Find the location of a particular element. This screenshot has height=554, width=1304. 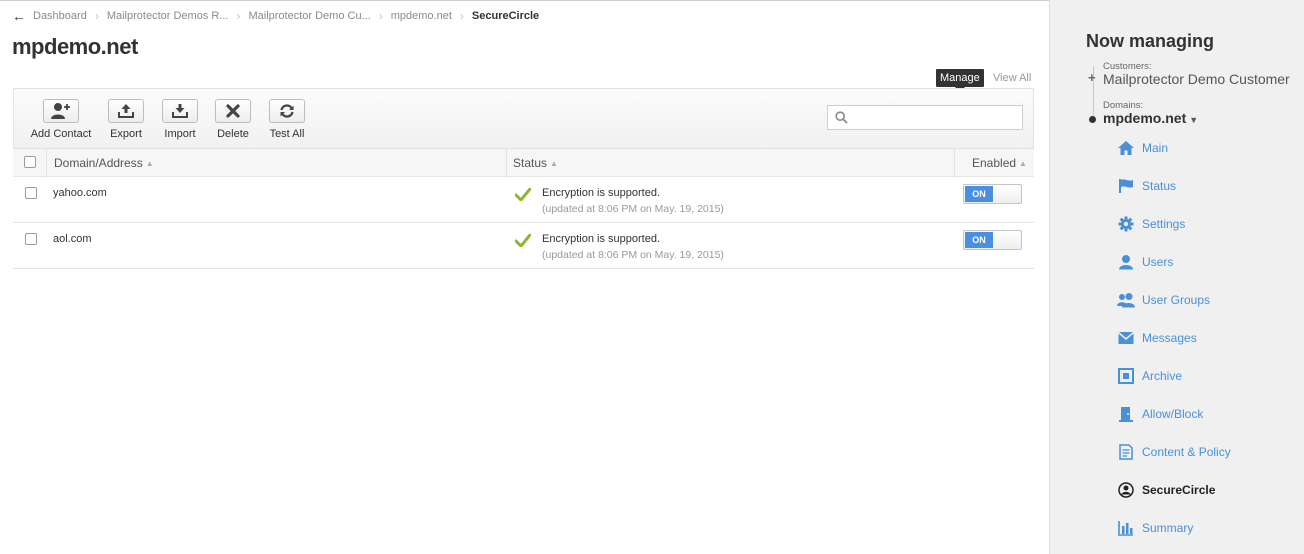

plus-icon: + is located at coordinates (1092, 77).